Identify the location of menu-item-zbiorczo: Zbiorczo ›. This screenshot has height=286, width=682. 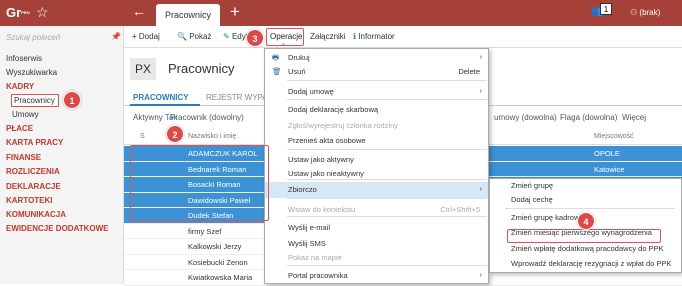
(376, 190).